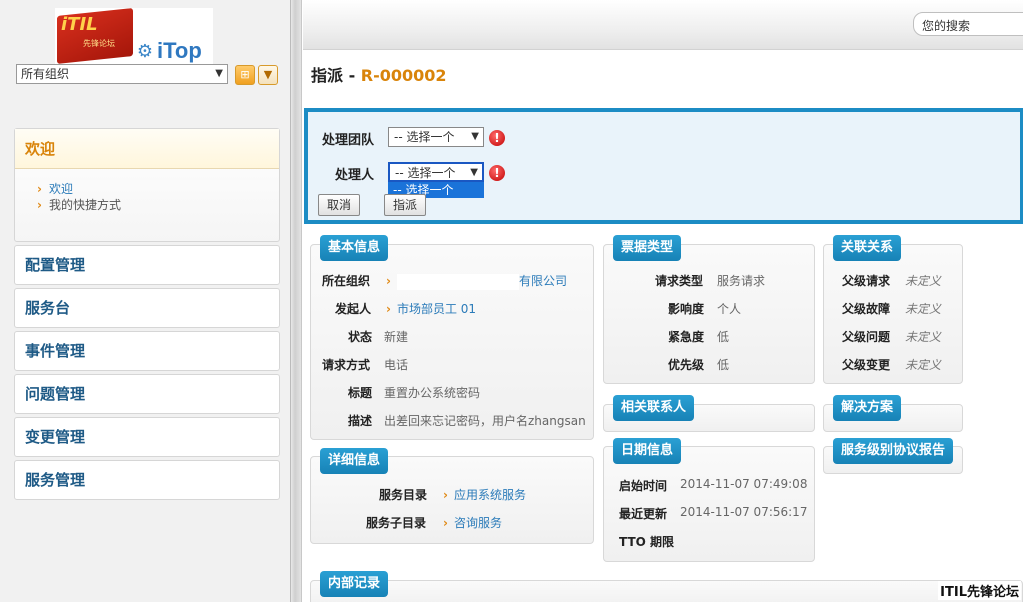  I want to click on logo: iTIL 先锋论坛 ⚙ iTop, so click(134, 36).